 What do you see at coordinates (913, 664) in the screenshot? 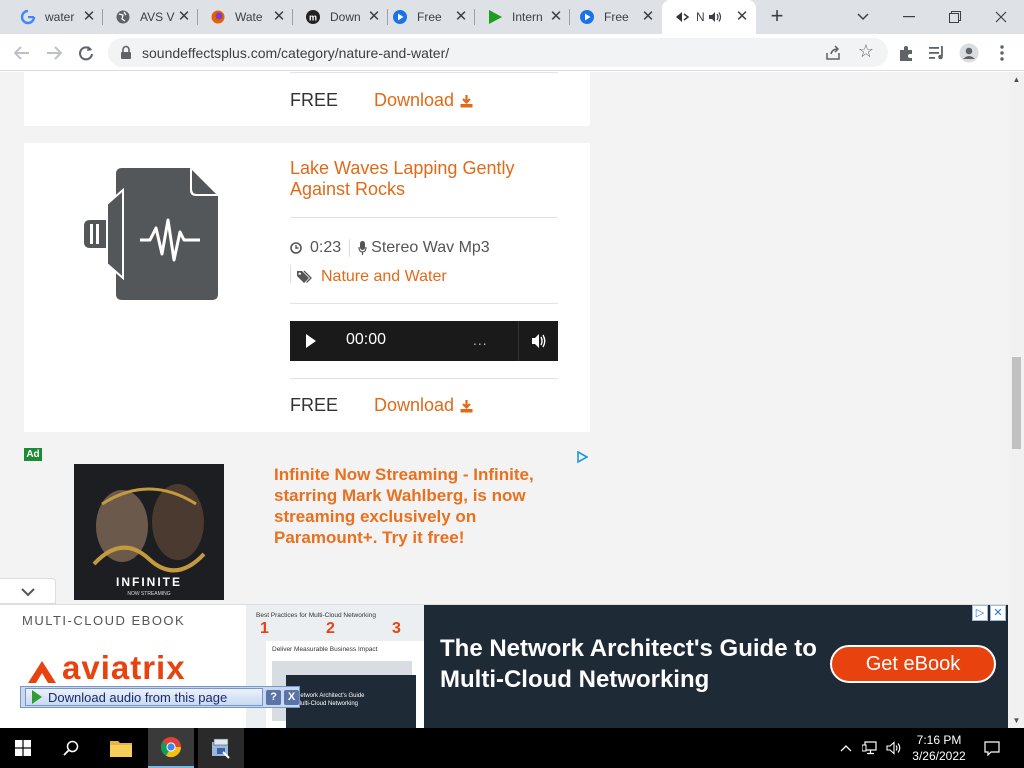
I see `get-ebook-button: Get eBook` at bounding box center [913, 664].